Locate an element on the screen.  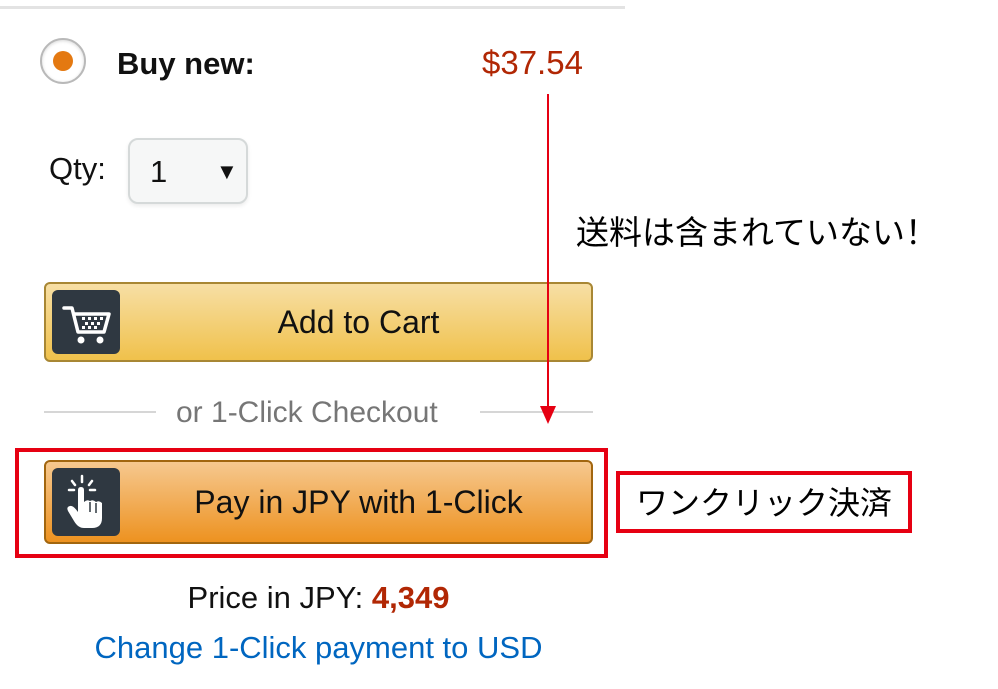
one-click-annotation-box: ワンクリック決済 is located at coordinates (764, 502).